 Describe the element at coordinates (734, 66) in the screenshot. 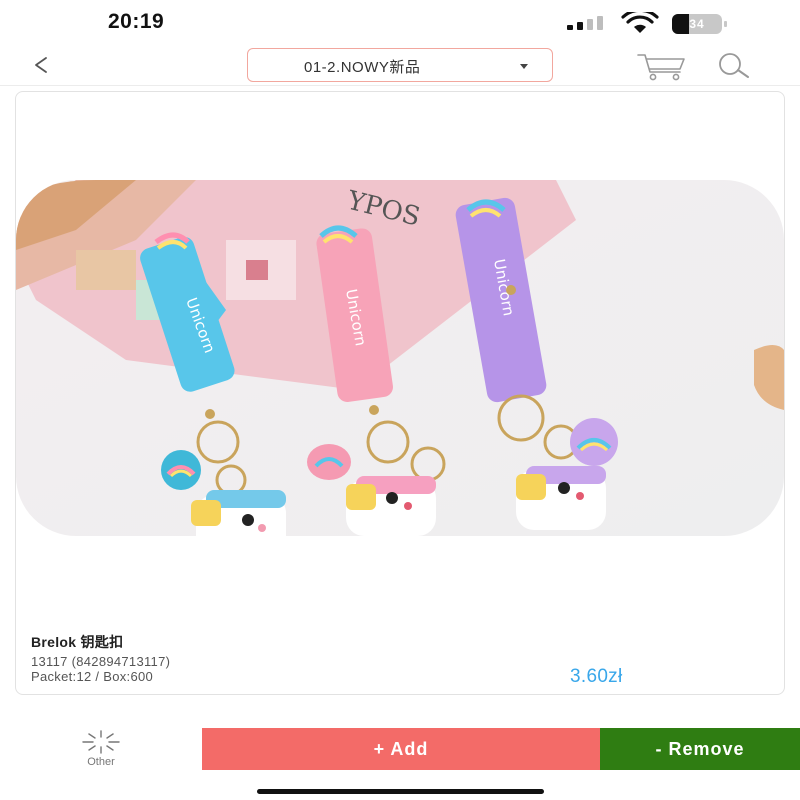

I see `search-icon` at that location.